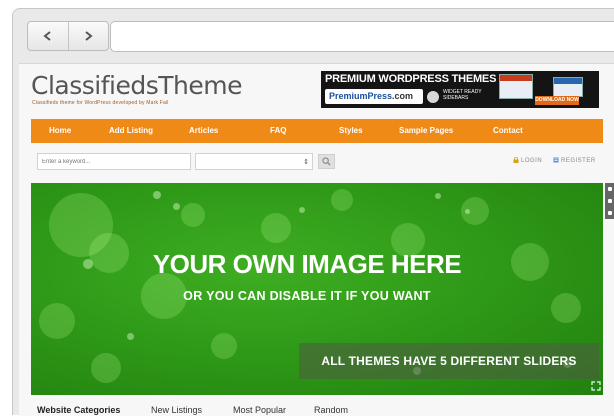  What do you see at coordinates (306, 162) in the screenshot?
I see `select-arrow-icon: ⇕` at bounding box center [306, 162].